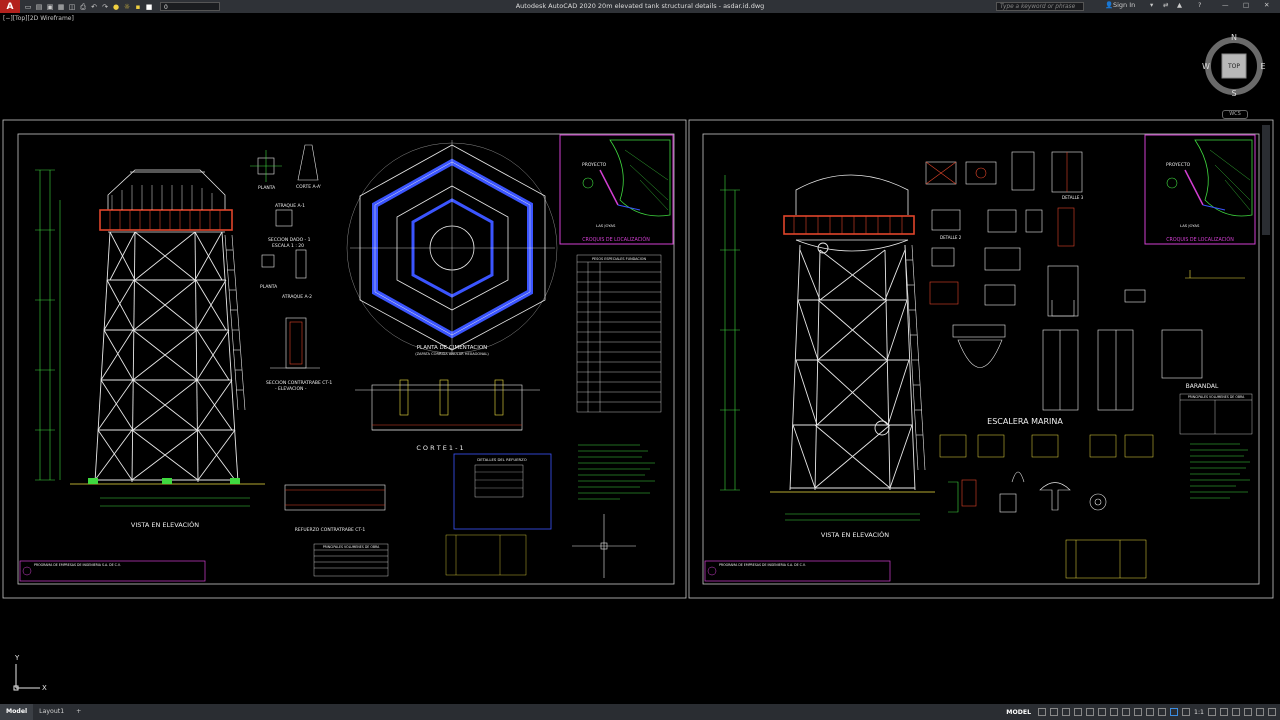  What do you see at coordinates (1109, 5) in the screenshot?
I see `user-icon: 👤` at bounding box center [1109, 5].